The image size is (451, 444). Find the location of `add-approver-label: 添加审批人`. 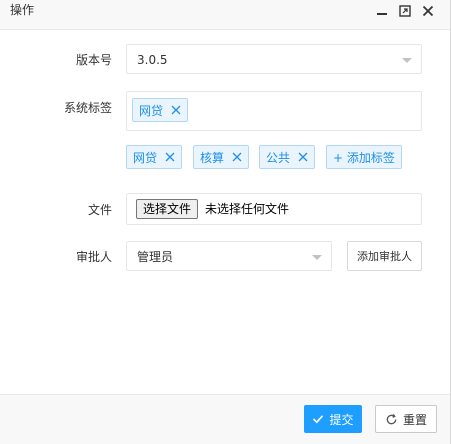

add-approver-label: 添加审批人 is located at coordinates (384, 256).